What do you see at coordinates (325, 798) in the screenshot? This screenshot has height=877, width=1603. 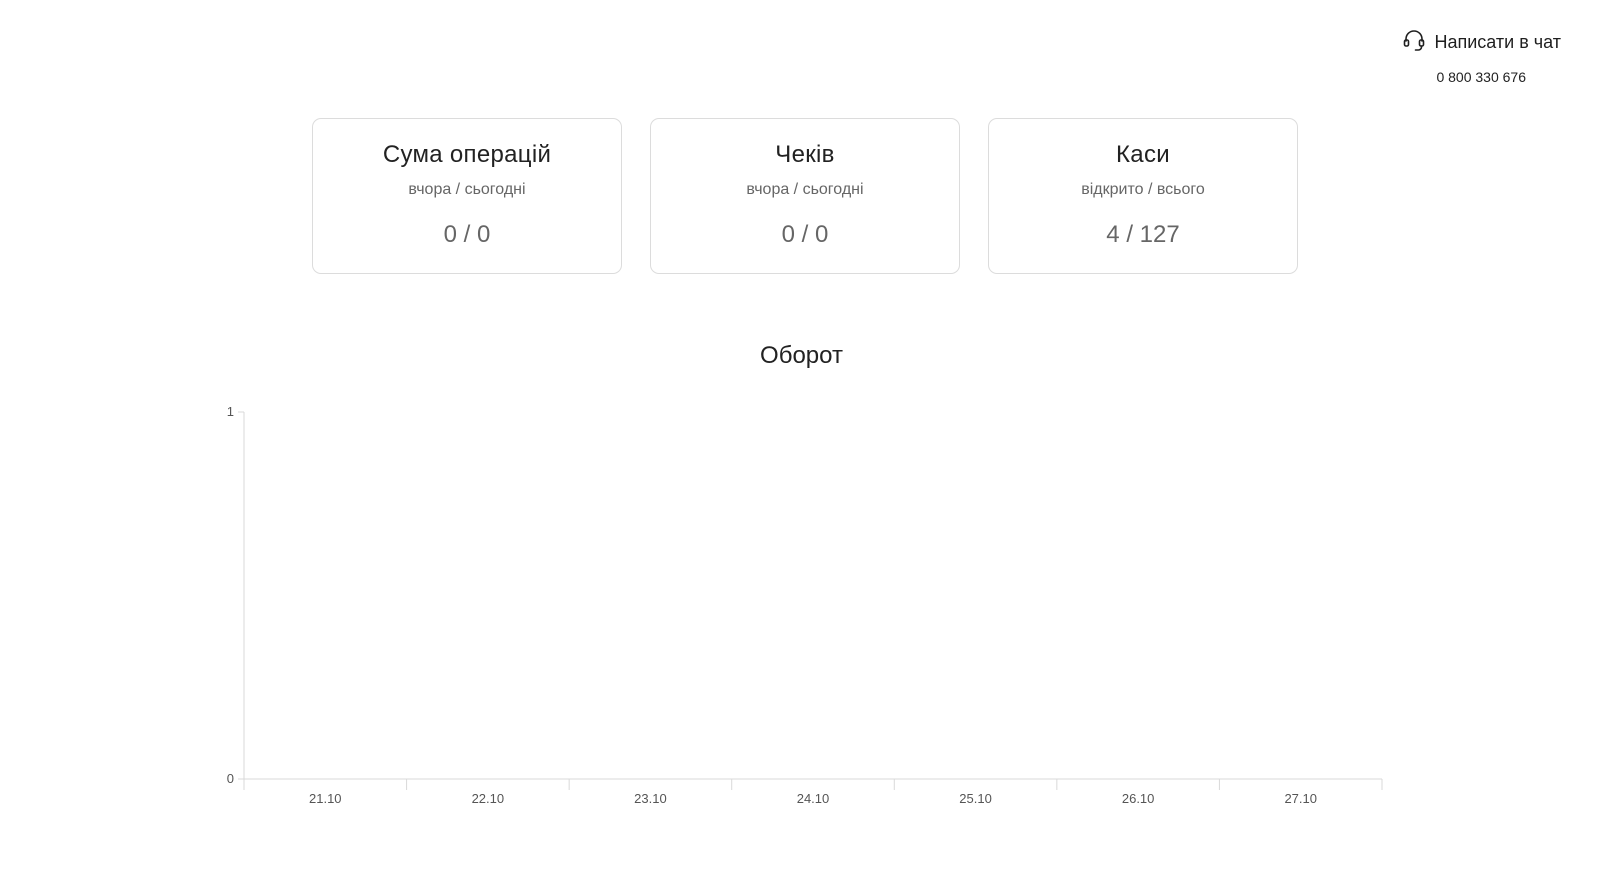 I see `x-tick-label: 21.10` at bounding box center [325, 798].